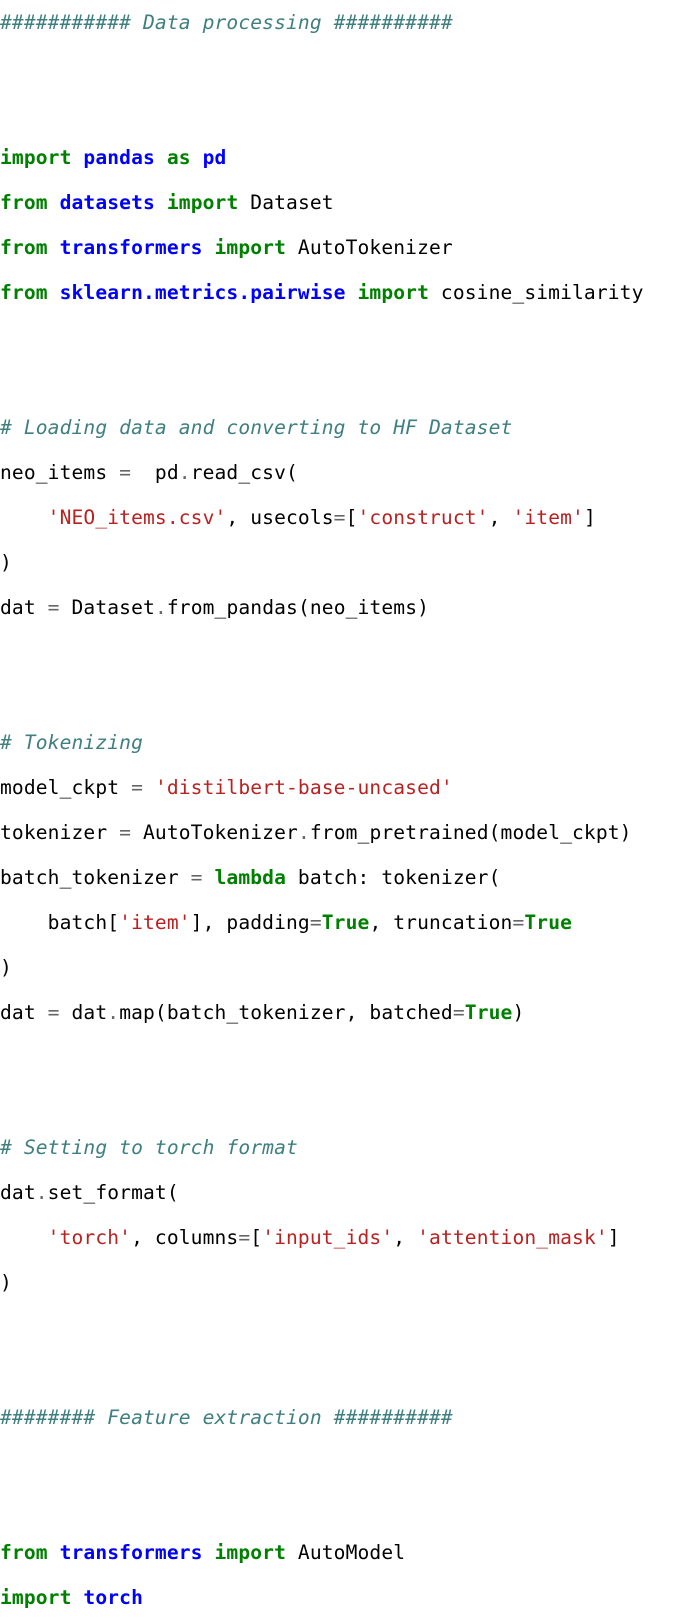 The height and width of the screenshot is (1620, 674). I want to click on token-plain: , usecols, so click(280, 517).